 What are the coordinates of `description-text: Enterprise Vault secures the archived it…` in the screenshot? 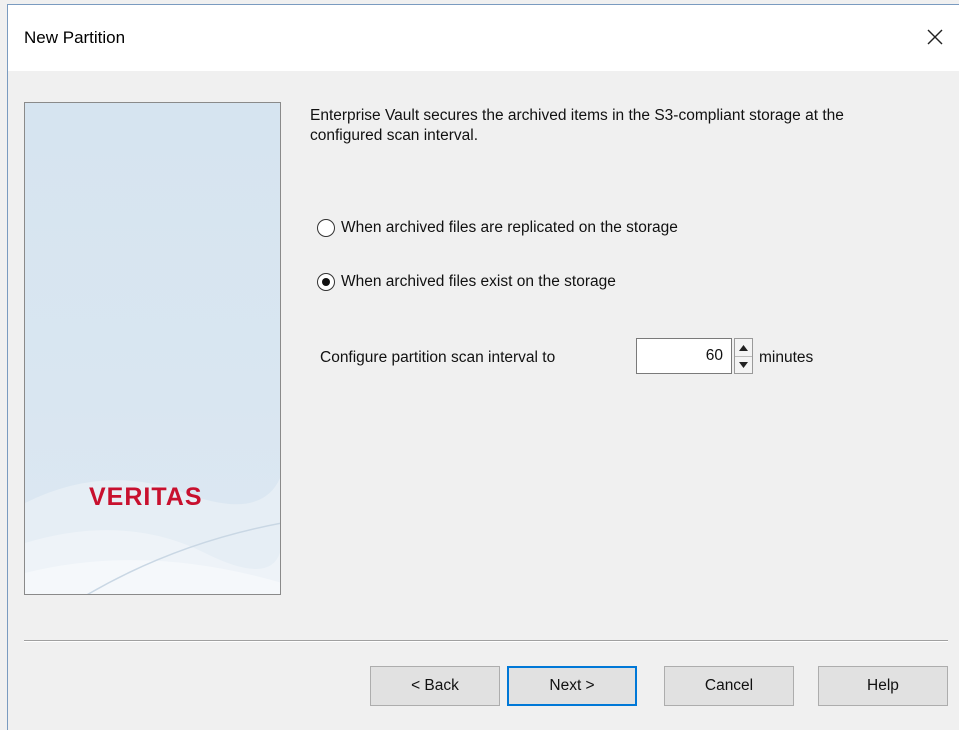 It's located at (577, 125).